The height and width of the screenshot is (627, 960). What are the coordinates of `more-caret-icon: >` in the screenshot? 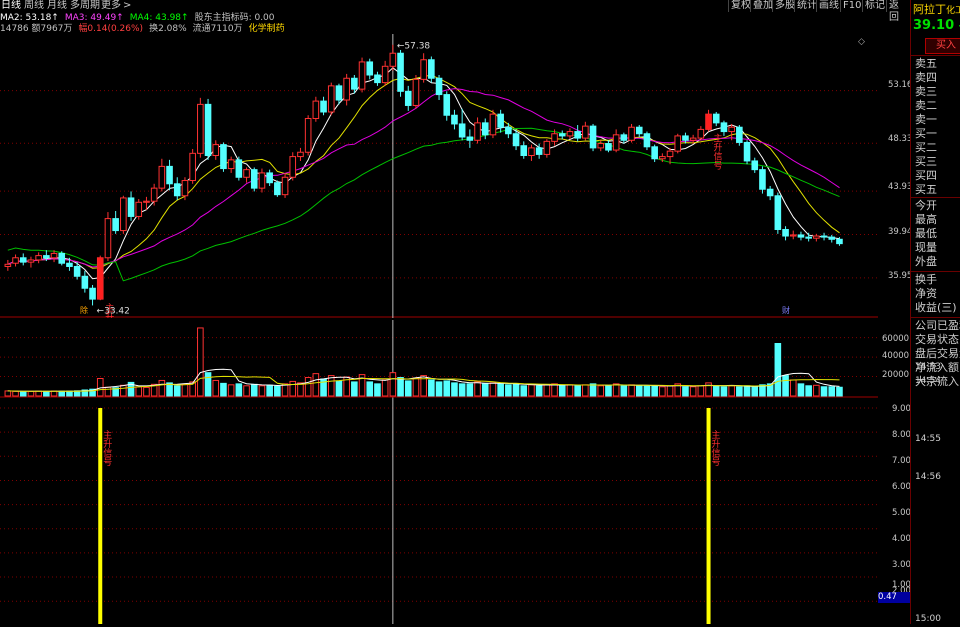 It's located at (127, 6).